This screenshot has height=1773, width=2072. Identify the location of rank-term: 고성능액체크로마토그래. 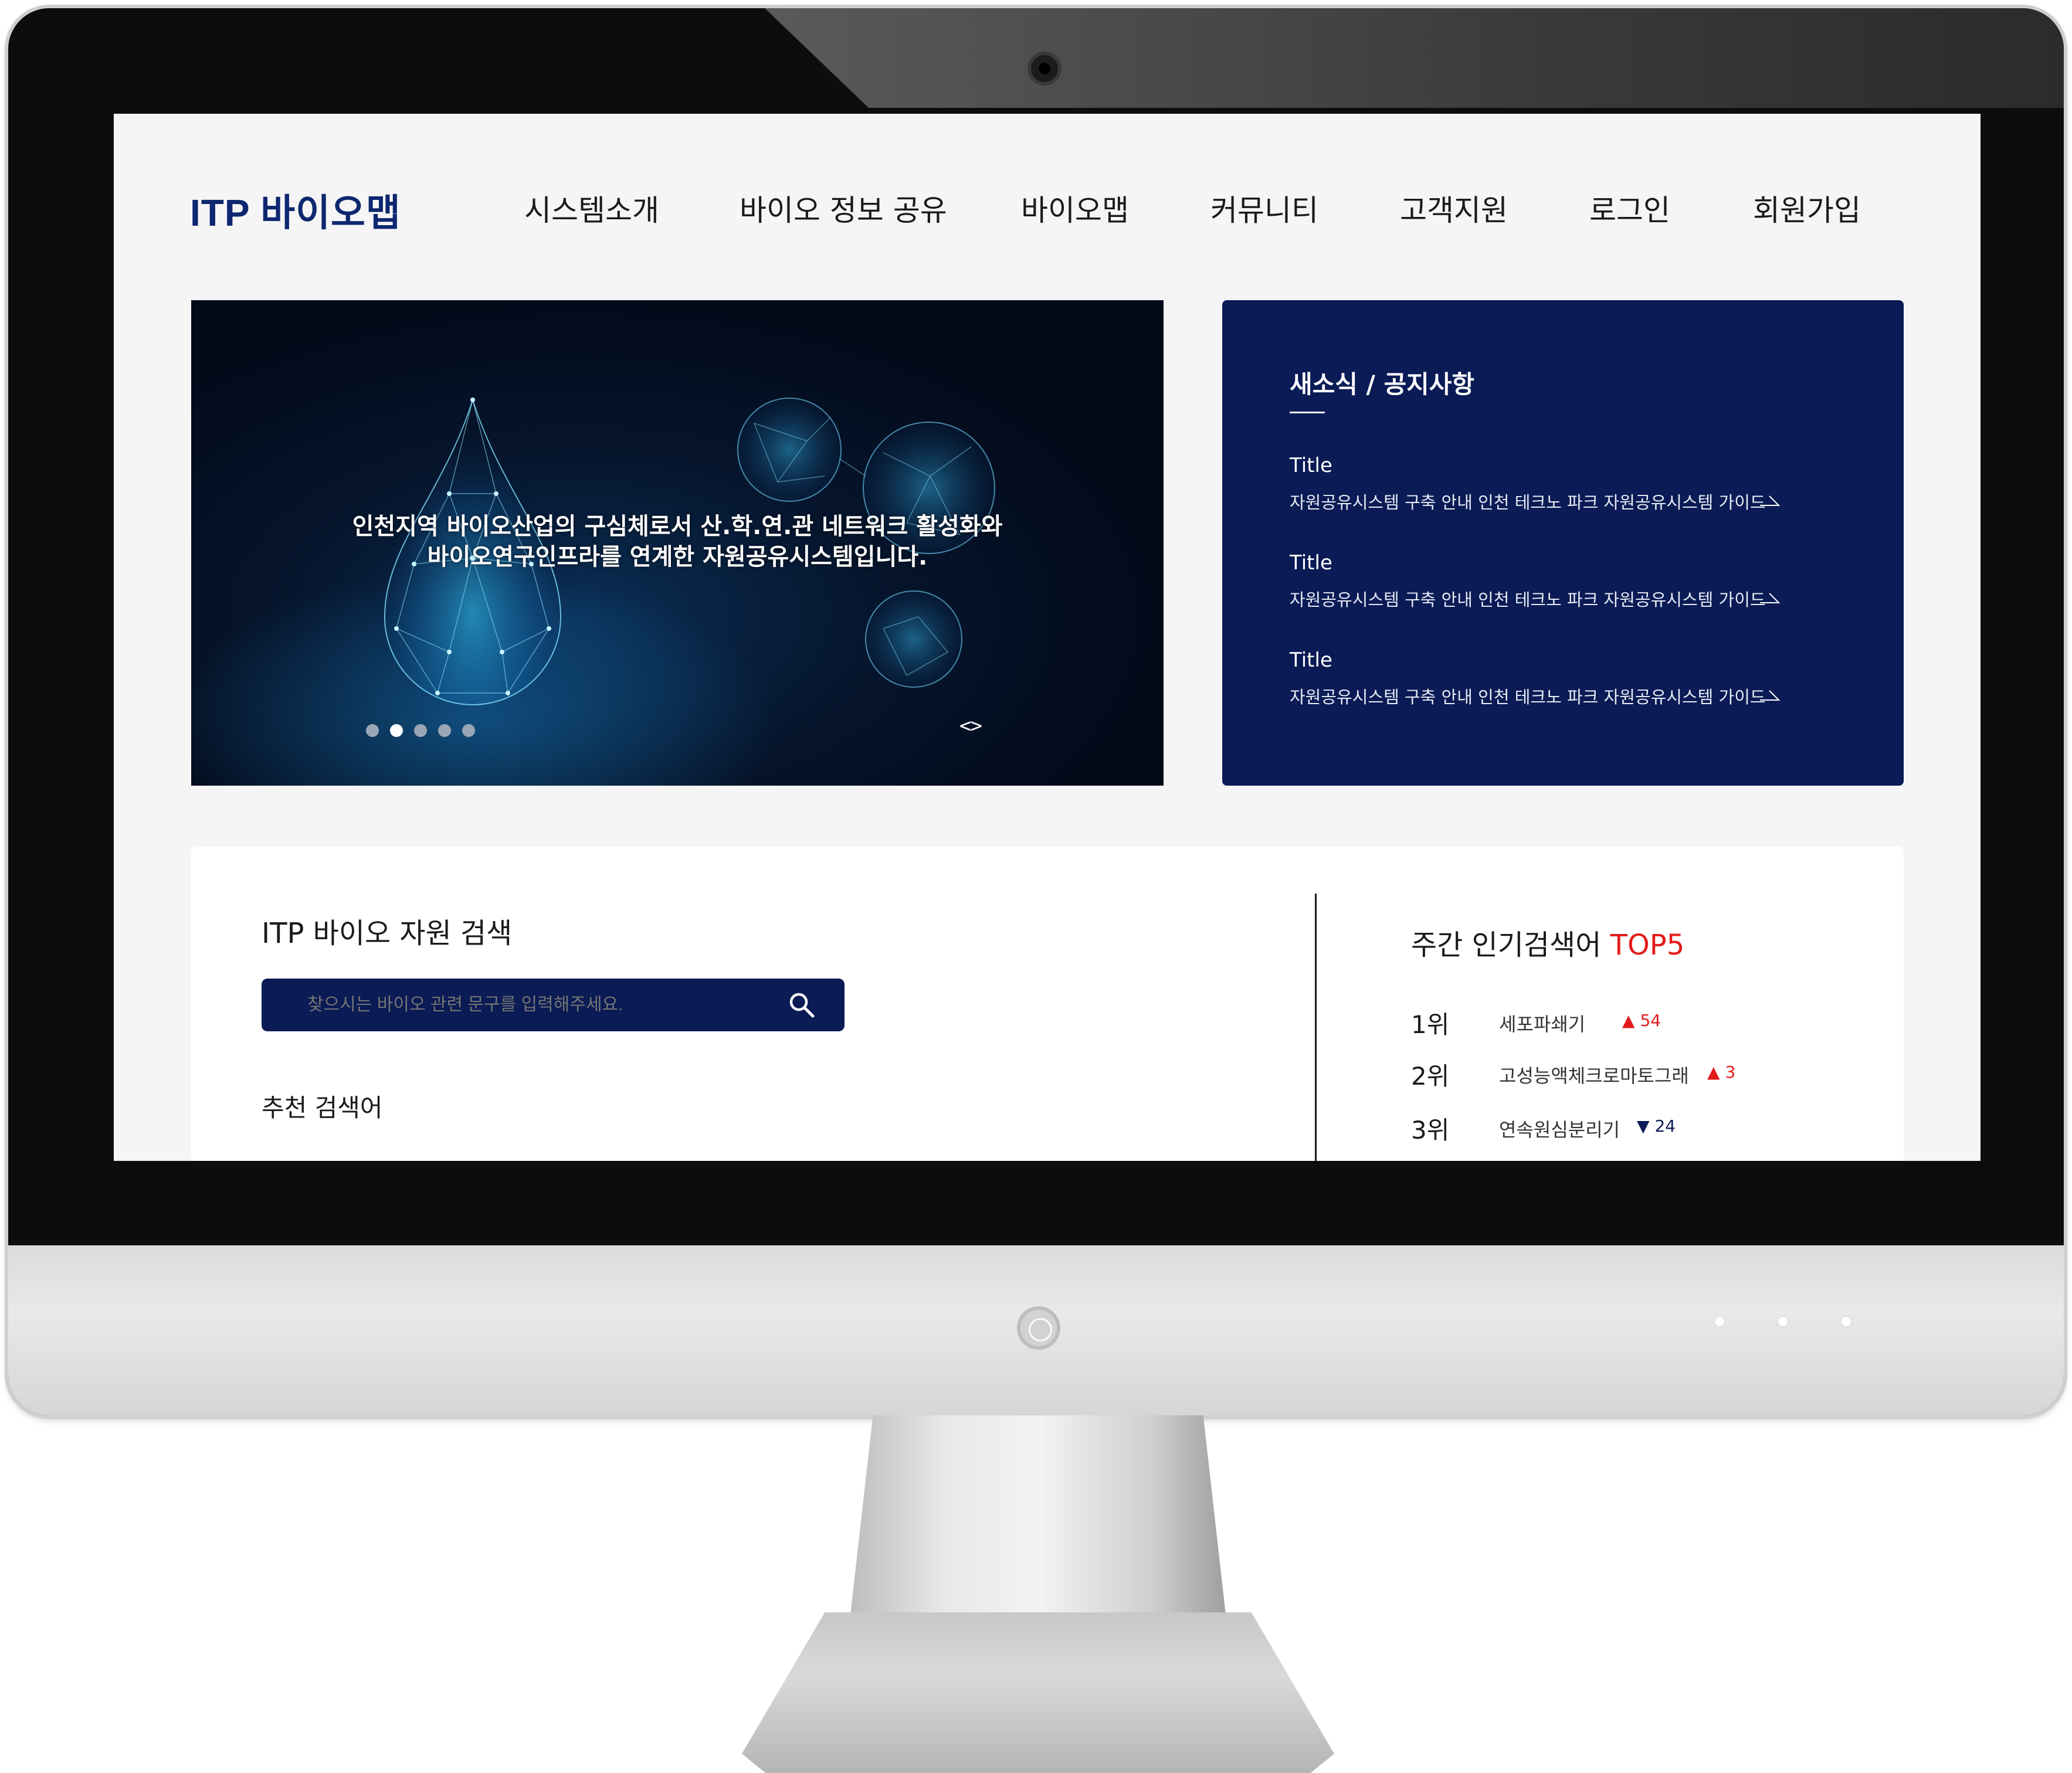
(1594, 1074).